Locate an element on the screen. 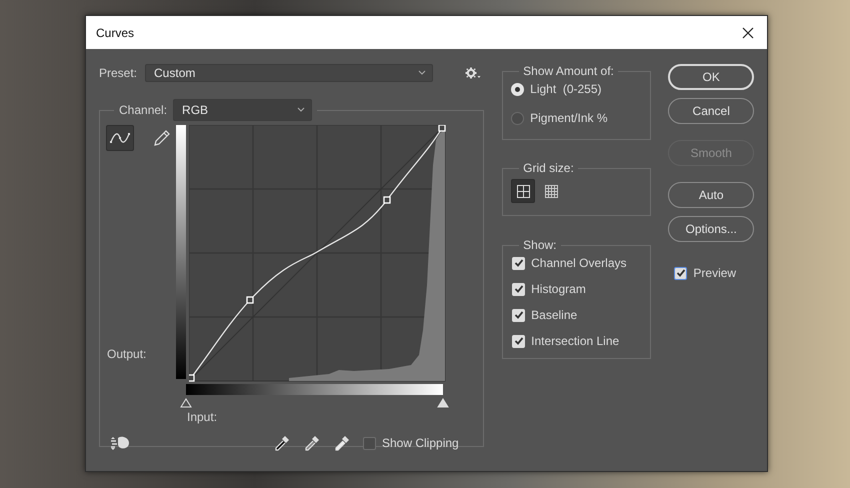 Image resolution: width=850 pixels, height=488 pixels. input-label: Input: is located at coordinates (202, 417).